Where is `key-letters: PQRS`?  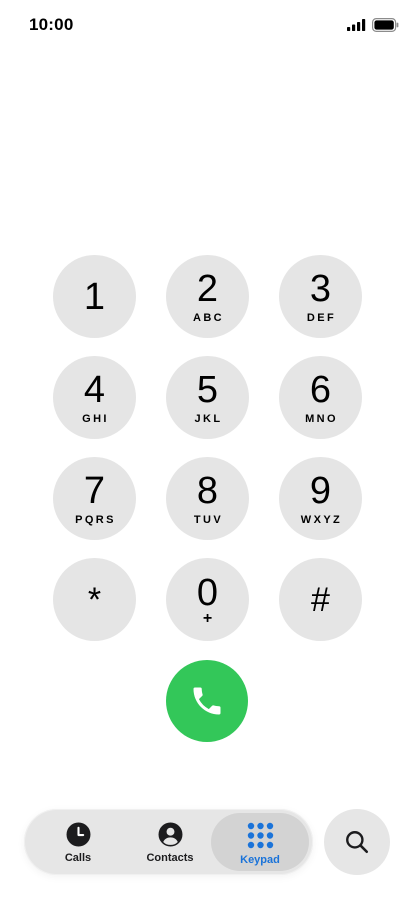
key-letters: PQRS is located at coordinates (95, 519).